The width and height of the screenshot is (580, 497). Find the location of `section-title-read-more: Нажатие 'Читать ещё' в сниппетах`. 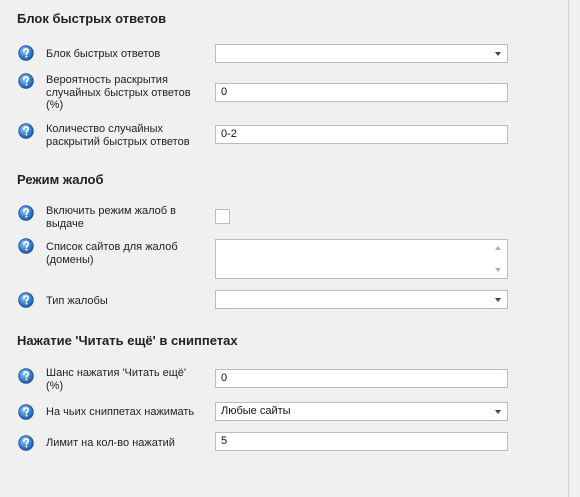

section-title-read-more: Нажатие 'Читать ещё' в сниппетах is located at coordinates (127, 340).